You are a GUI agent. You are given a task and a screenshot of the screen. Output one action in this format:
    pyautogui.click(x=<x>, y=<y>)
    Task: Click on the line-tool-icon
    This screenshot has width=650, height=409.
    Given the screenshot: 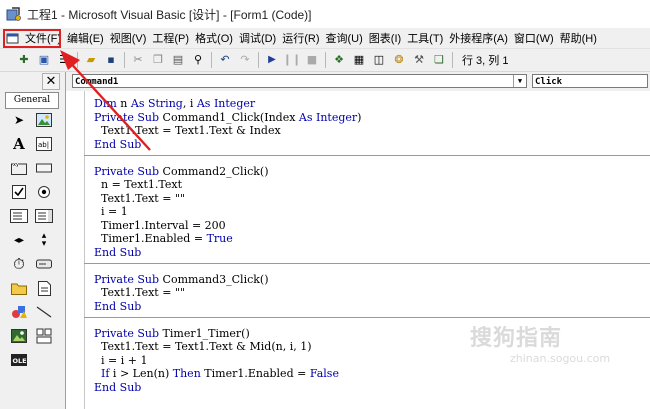 What is the action you would take?
    pyautogui.click(x=44, y=312)
    